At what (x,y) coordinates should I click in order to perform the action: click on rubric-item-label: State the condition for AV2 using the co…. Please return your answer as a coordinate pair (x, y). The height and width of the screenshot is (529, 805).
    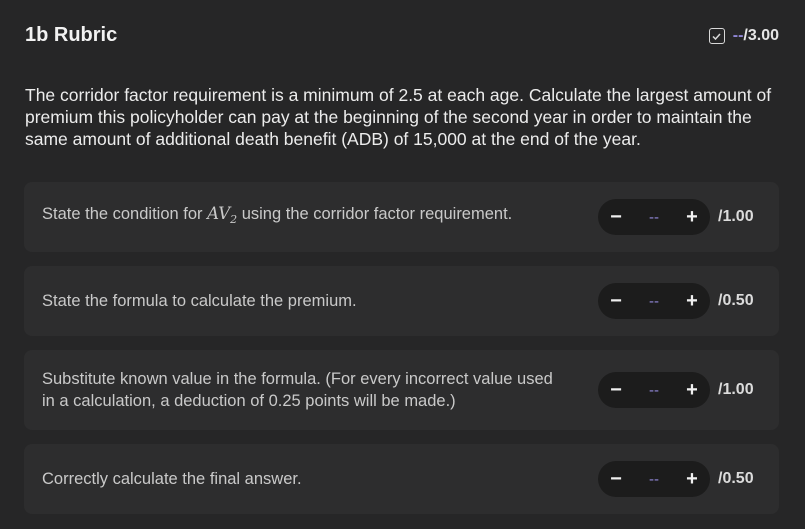
    Looking at the image, I should click on (277, 215).